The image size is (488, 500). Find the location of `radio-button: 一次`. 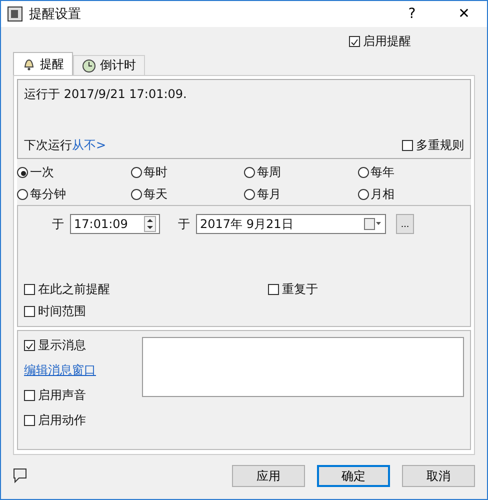

radio-button: 一次 is located at coordinates (73, 172).